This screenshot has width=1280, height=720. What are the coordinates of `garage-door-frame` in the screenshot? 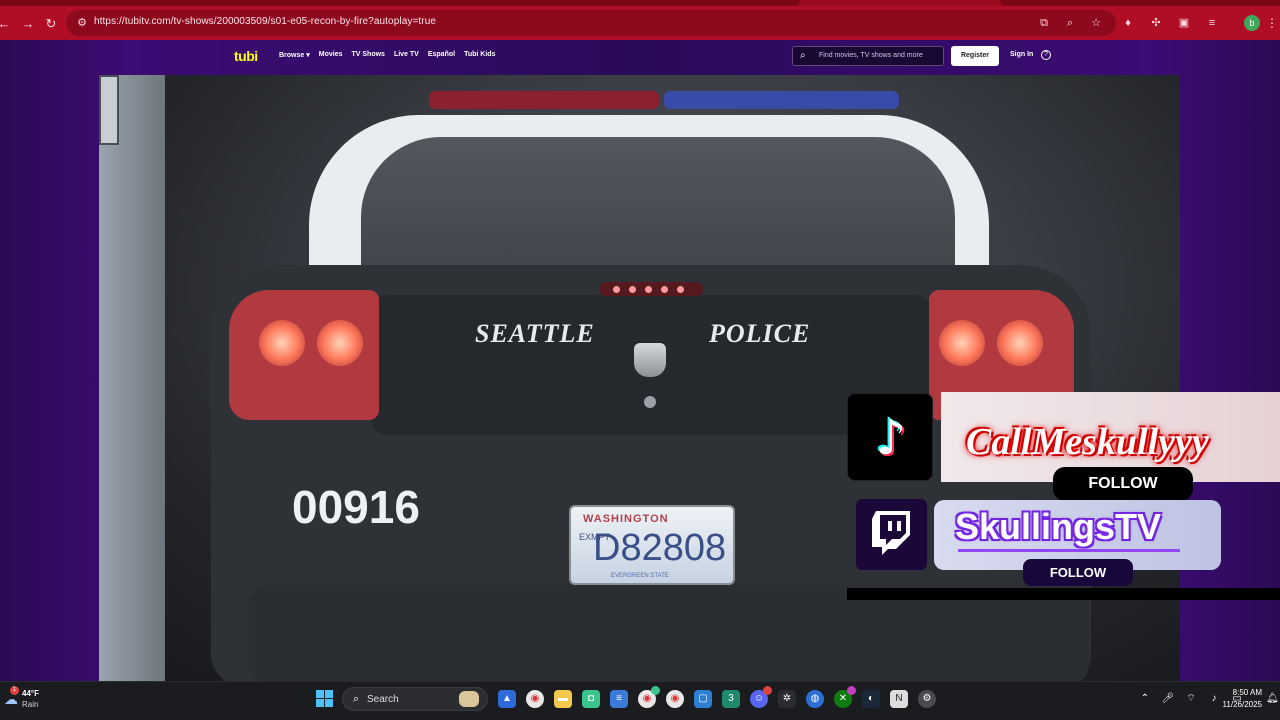 It's located at (132, 378).